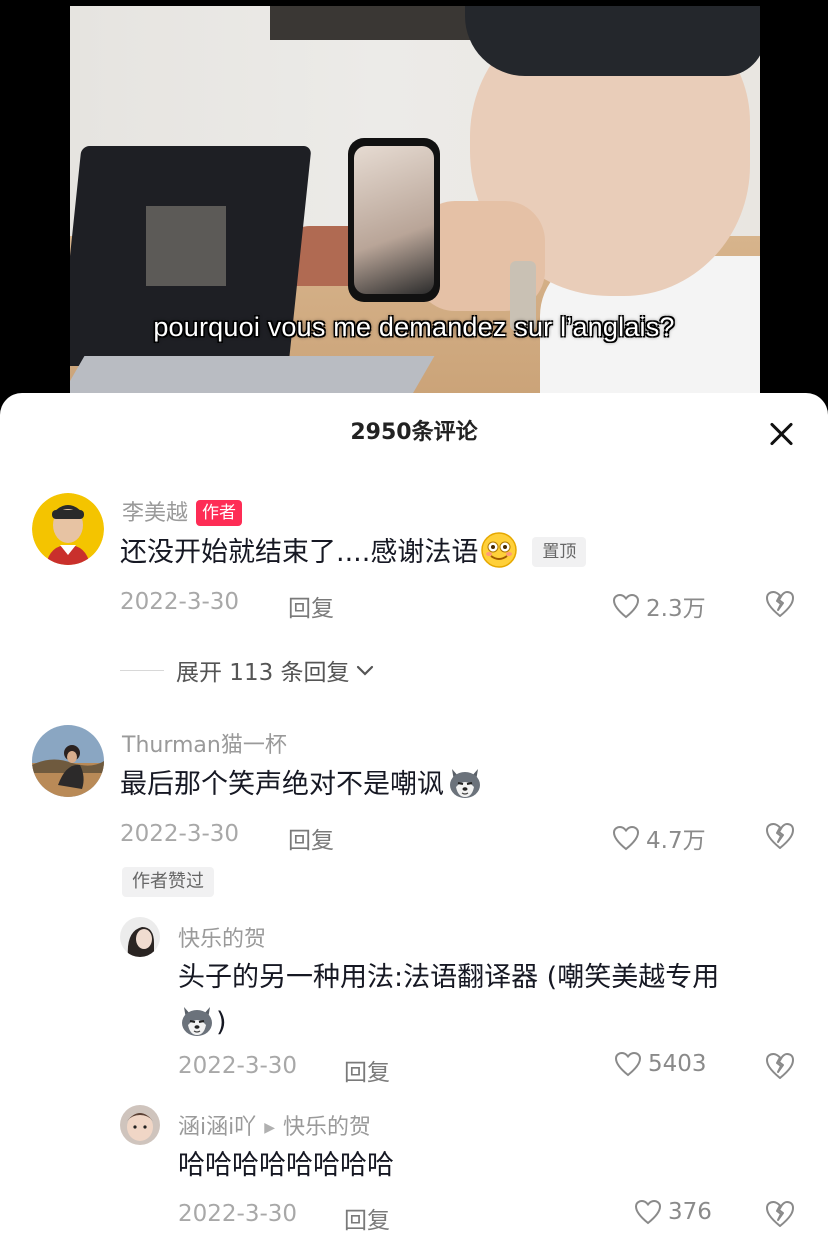 The height and width of the screenshot is (1244, 828). Describe the element at coordinates (449, 977) in the screenshot. I see `reply-text-line1: 头子的另一种用法:法语翻译器 (嘲笑美越专用` at that location.